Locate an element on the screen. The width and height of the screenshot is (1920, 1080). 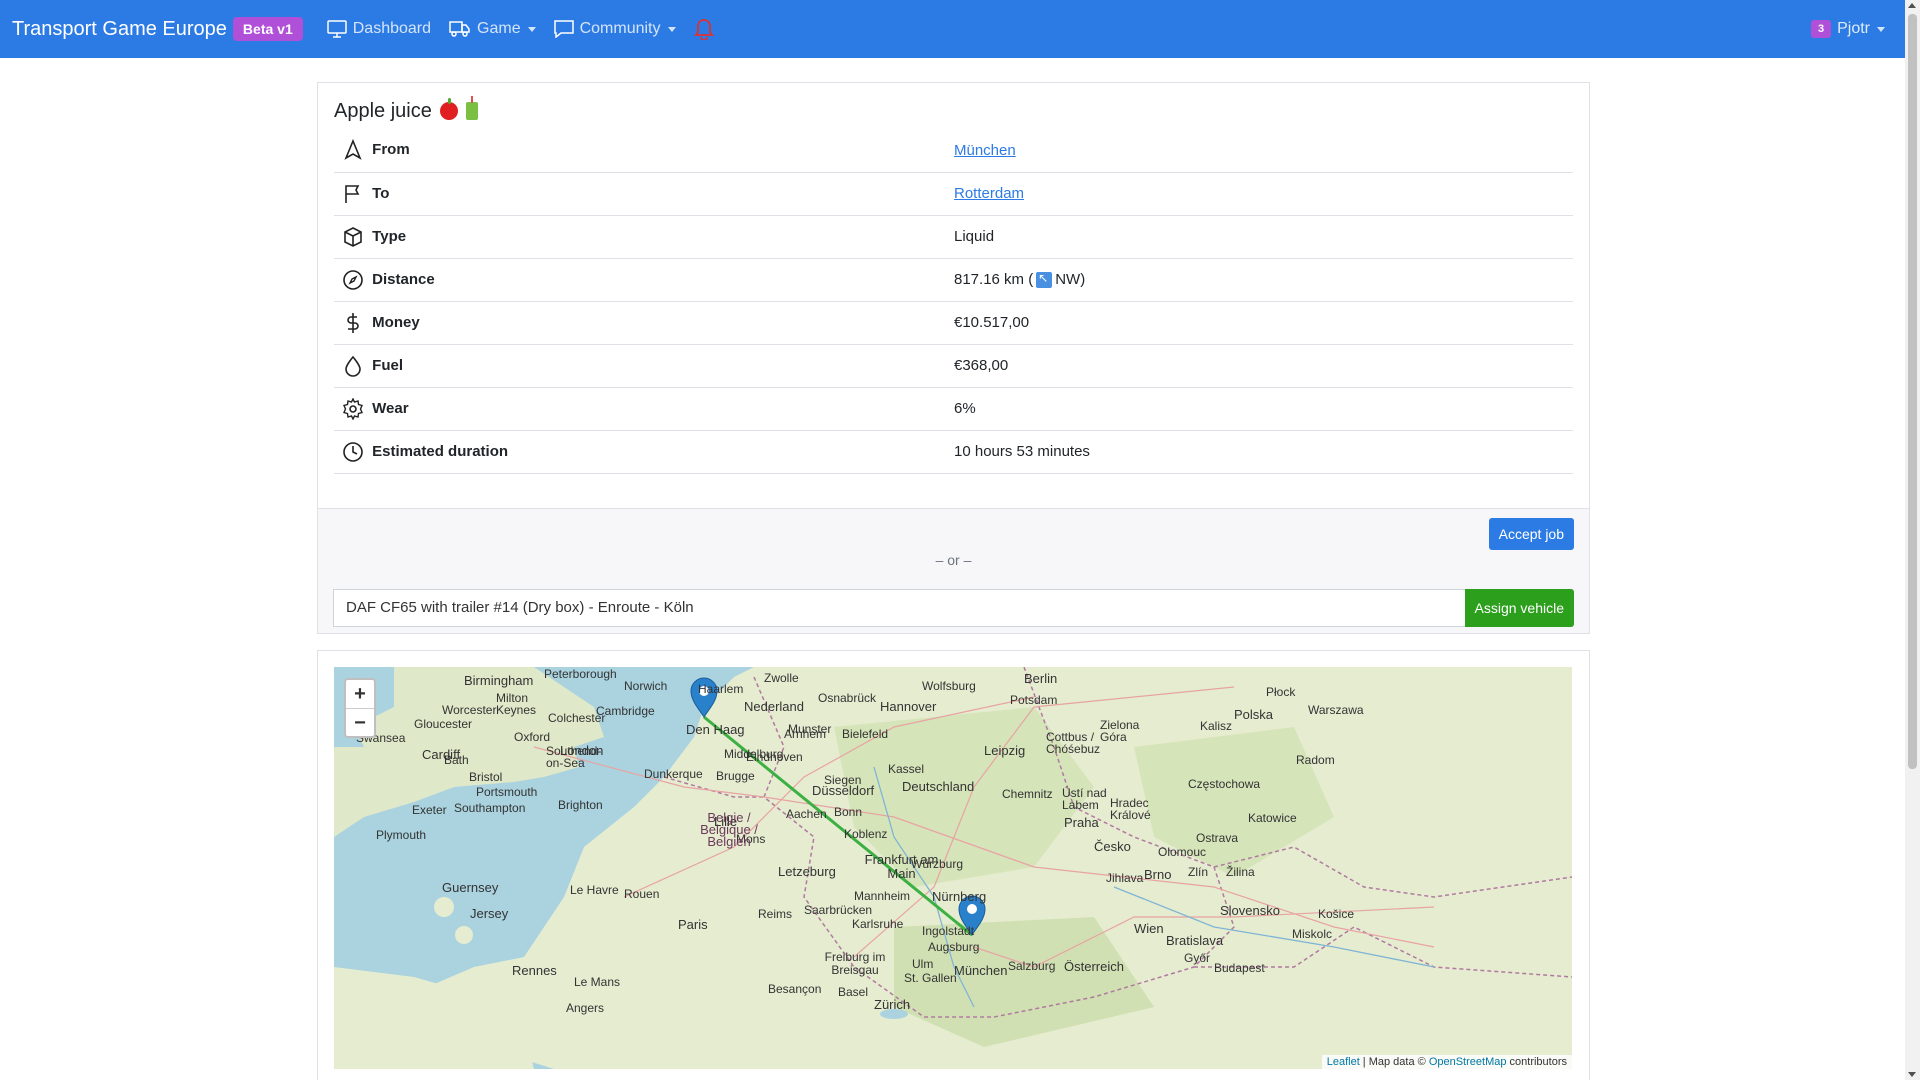
map-city-label: Bristol is located at coordinates (486, 777).